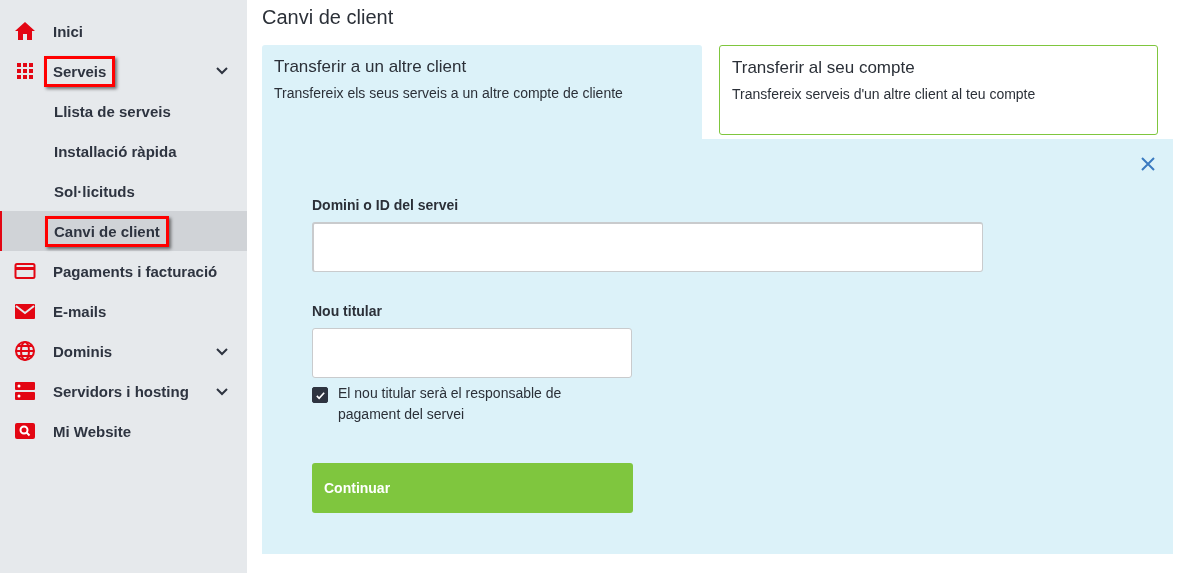  What do you see at coordinates (123, 71) in the screenshot?
I see `sidebar-item: Serveis` at bounding box center [123, 71].